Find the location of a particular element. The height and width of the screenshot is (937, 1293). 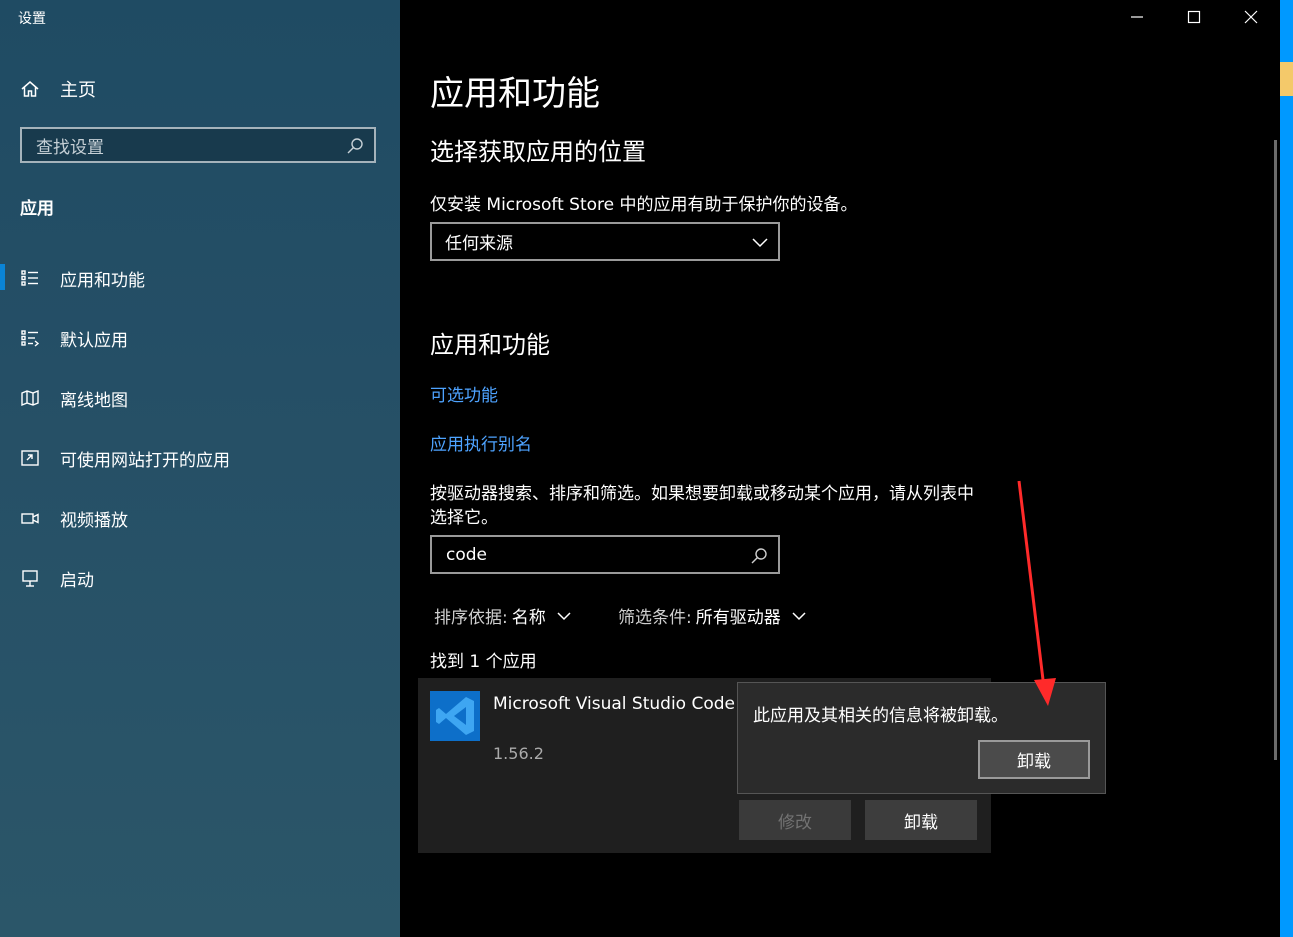

vscode-icon is located at coordinates (455, 716).